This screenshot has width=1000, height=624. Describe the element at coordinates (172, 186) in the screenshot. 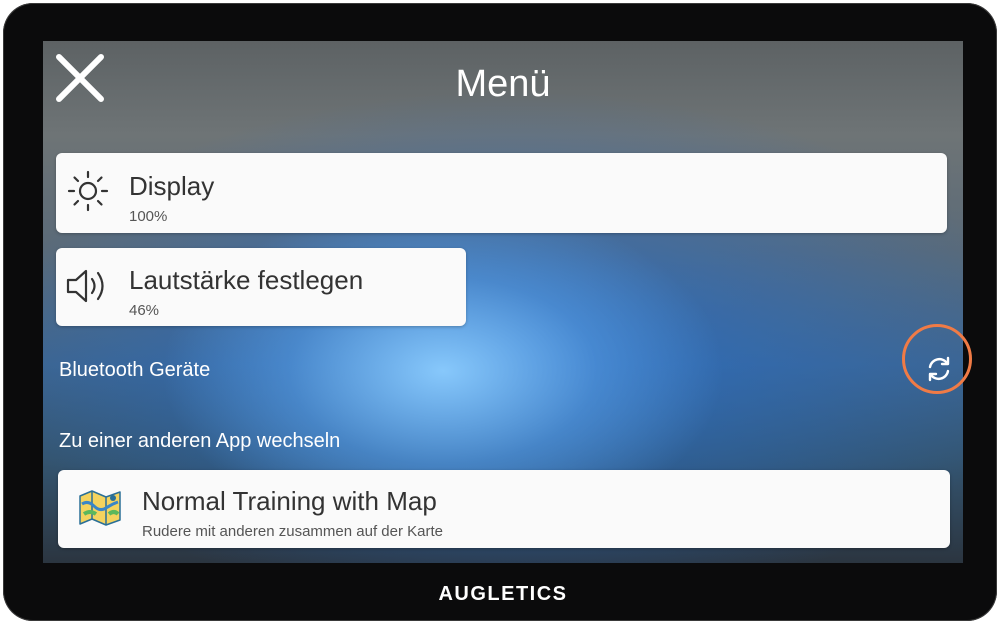

I see `display-label: Display` at that location.